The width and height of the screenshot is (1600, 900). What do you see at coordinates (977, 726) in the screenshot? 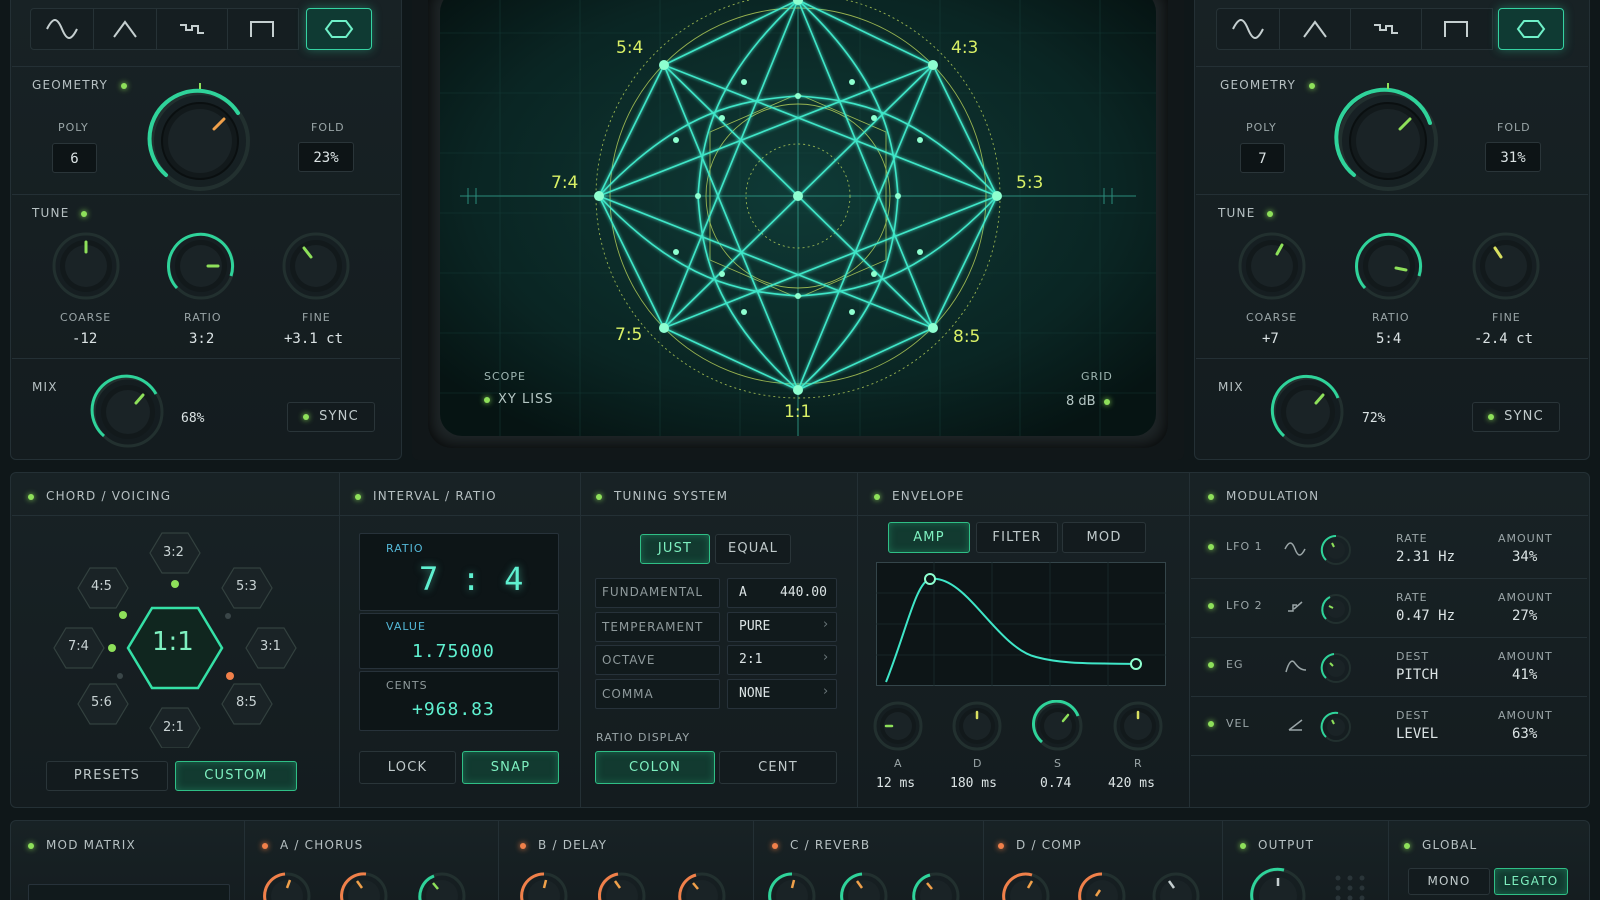
I see `envelope-decay-knob` at bounding box center [977, 726].